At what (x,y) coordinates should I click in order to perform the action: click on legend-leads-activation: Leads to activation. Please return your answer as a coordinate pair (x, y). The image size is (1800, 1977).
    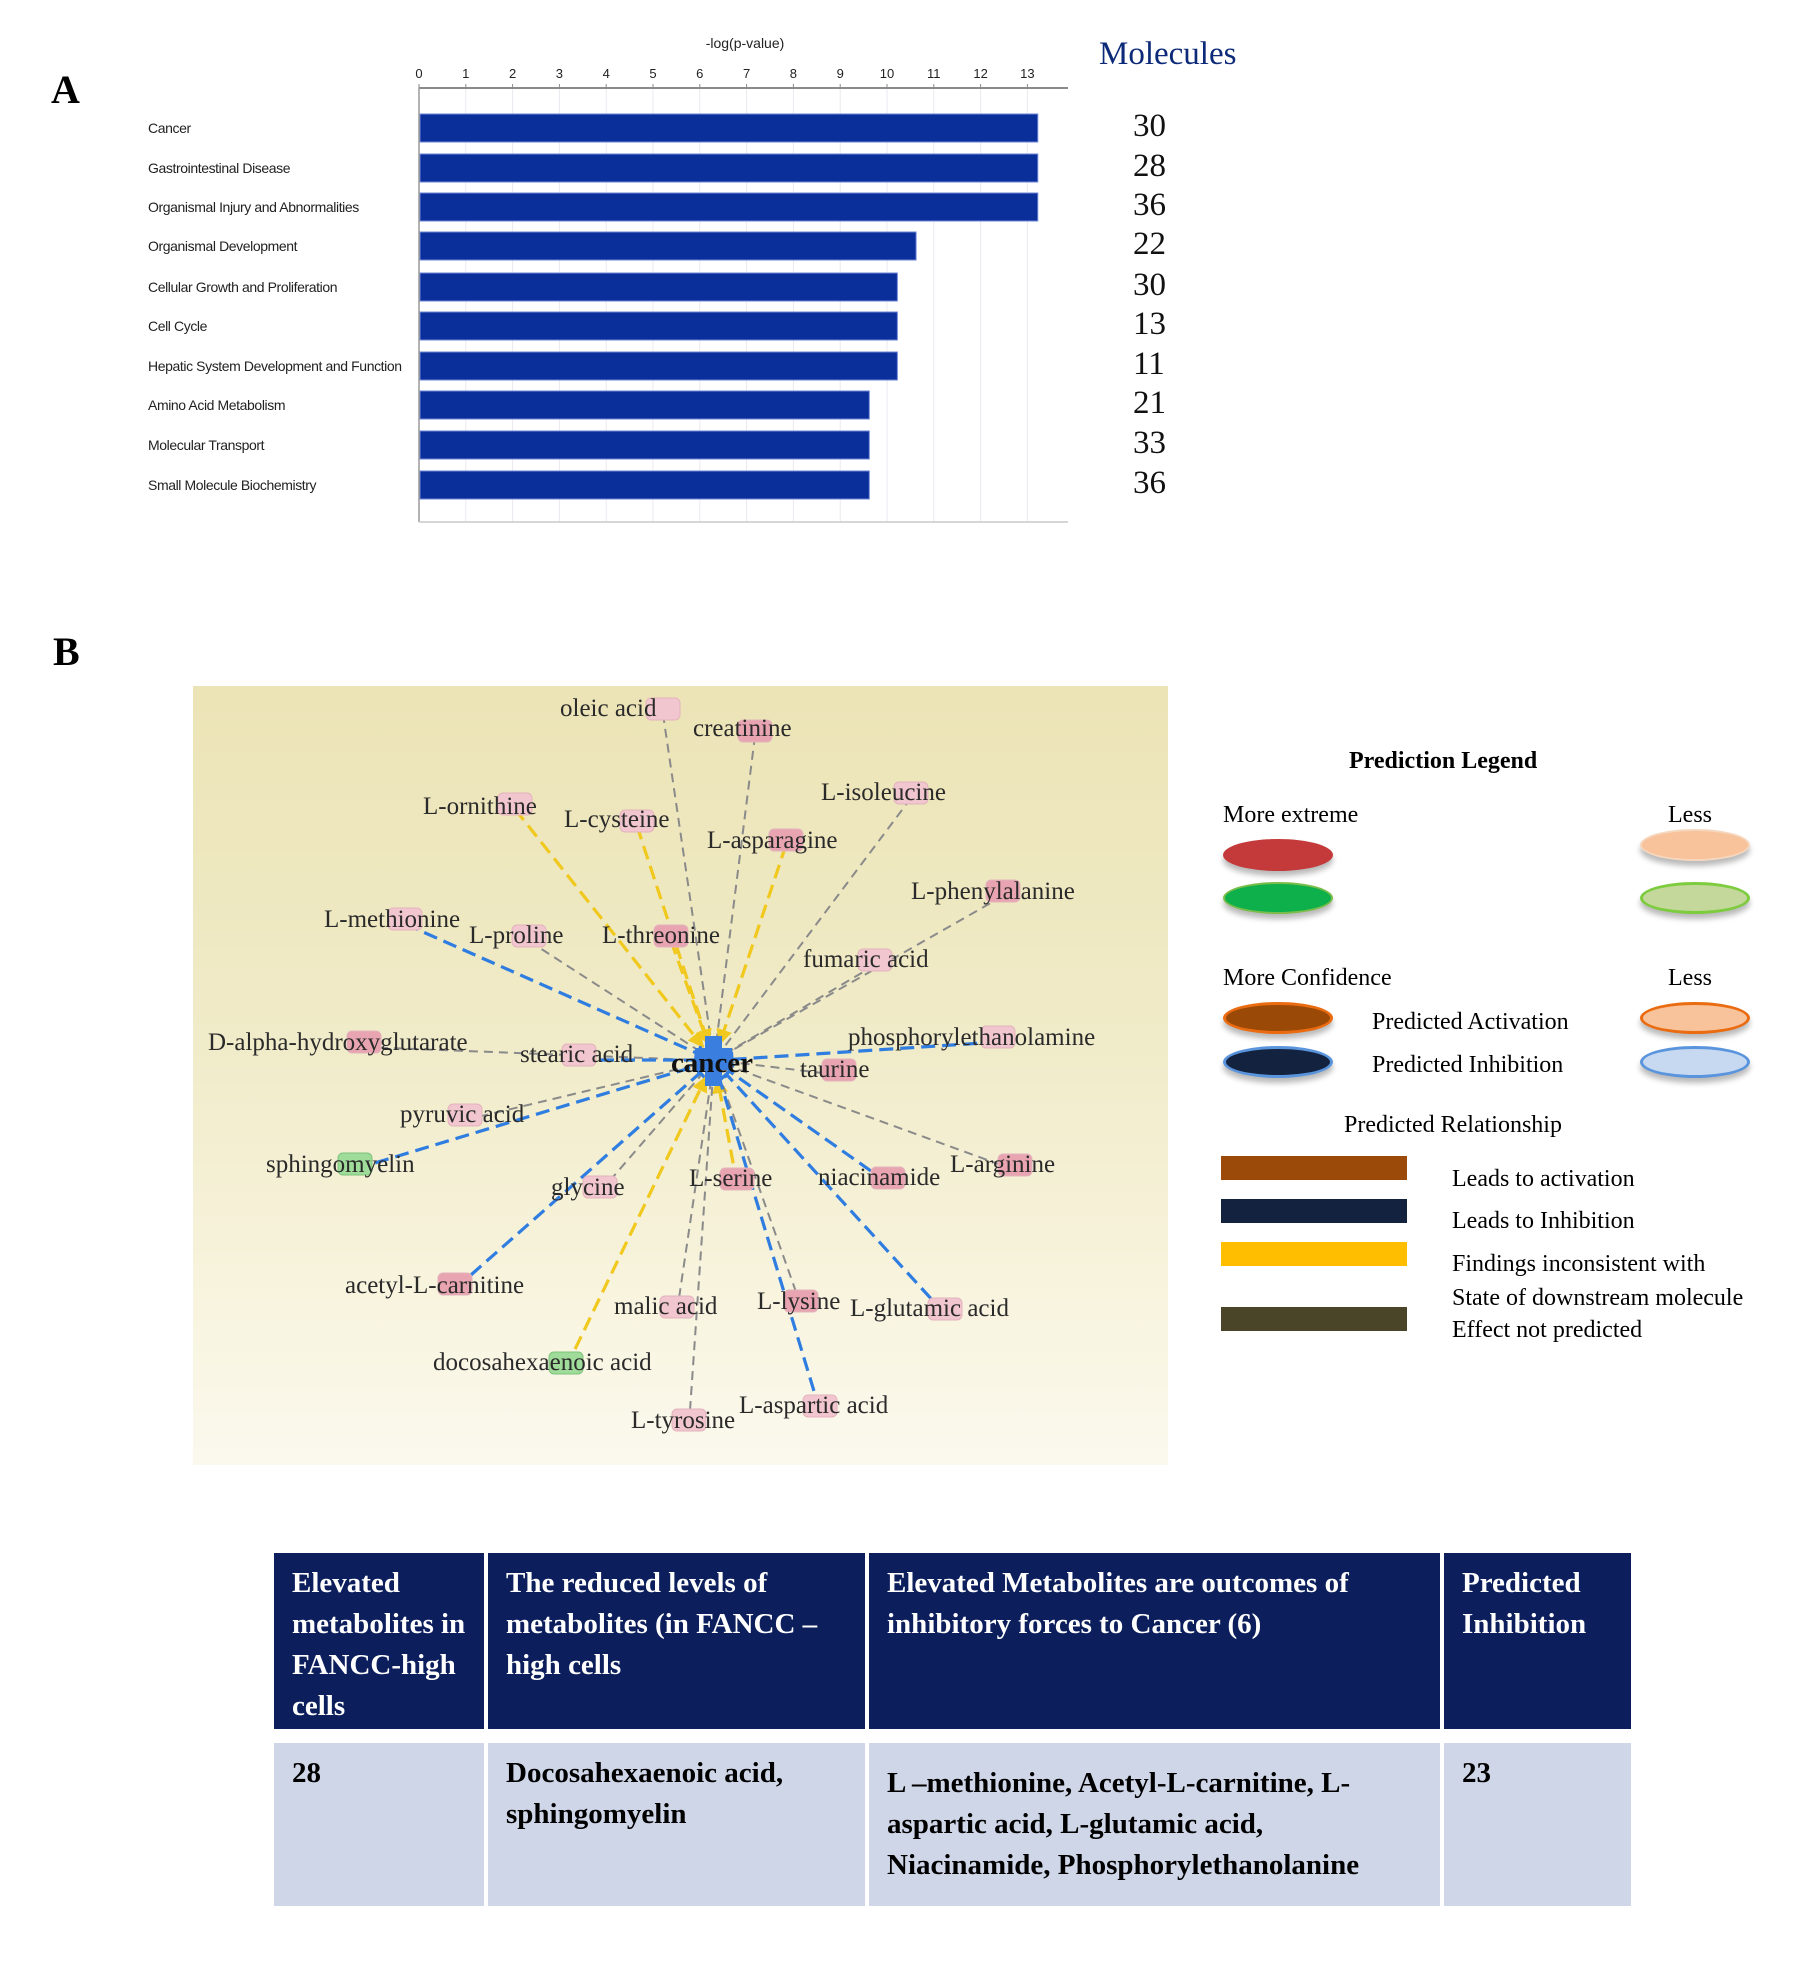
    Looking at the image, I should click on (1543, 1179).